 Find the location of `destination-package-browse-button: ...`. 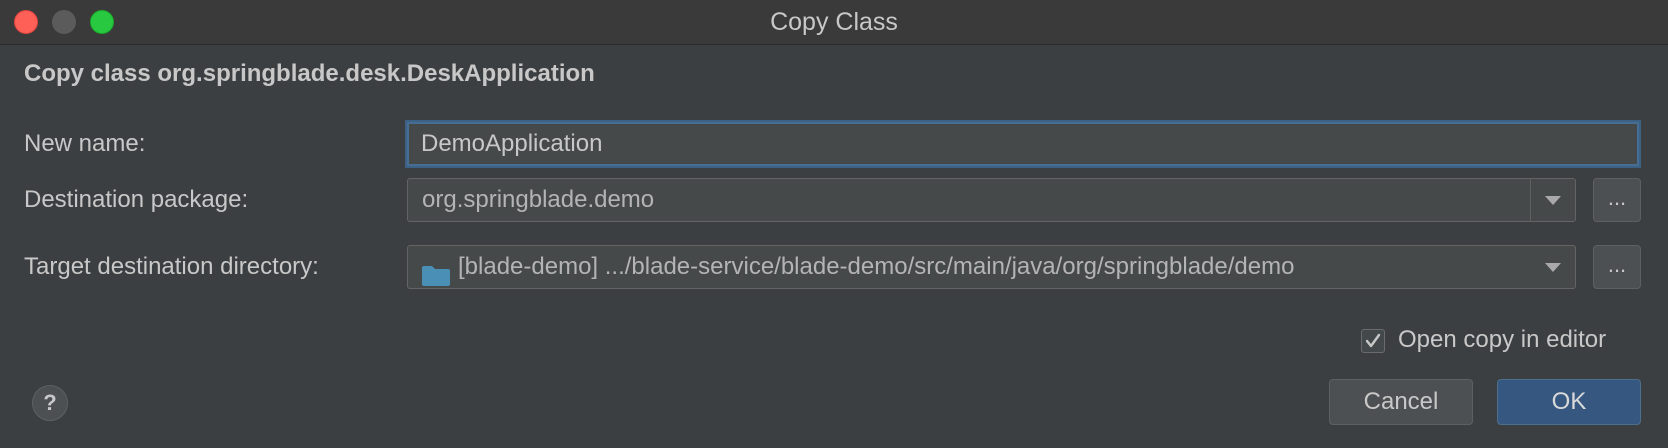

destination-package-browse-button: ... is located at coordinates (1617, 200).